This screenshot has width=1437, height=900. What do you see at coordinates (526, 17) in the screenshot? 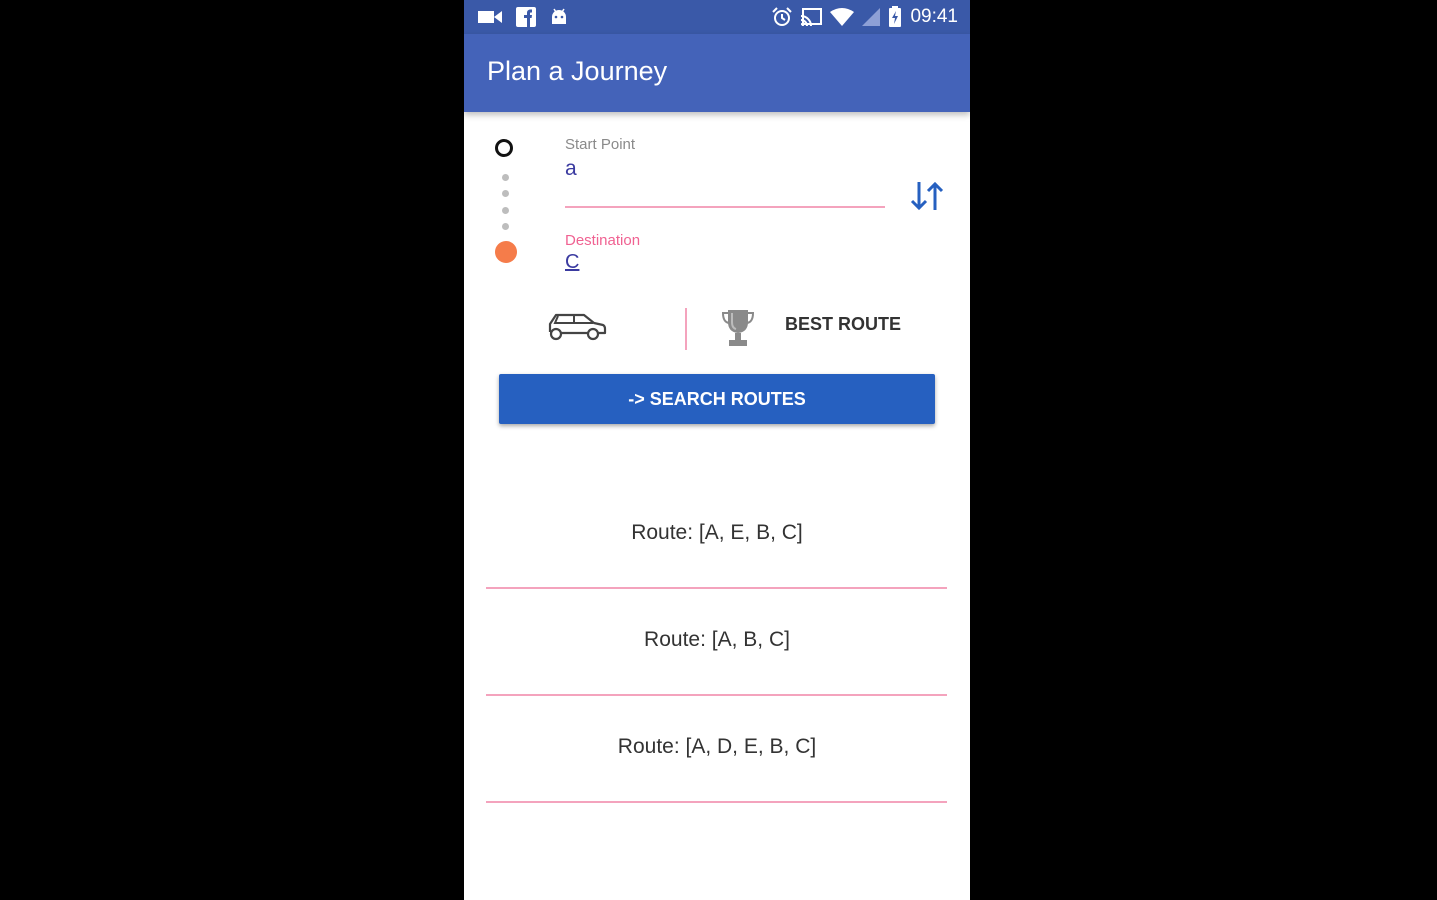
I see `facebook-icon` at bounding box center [526, 17].